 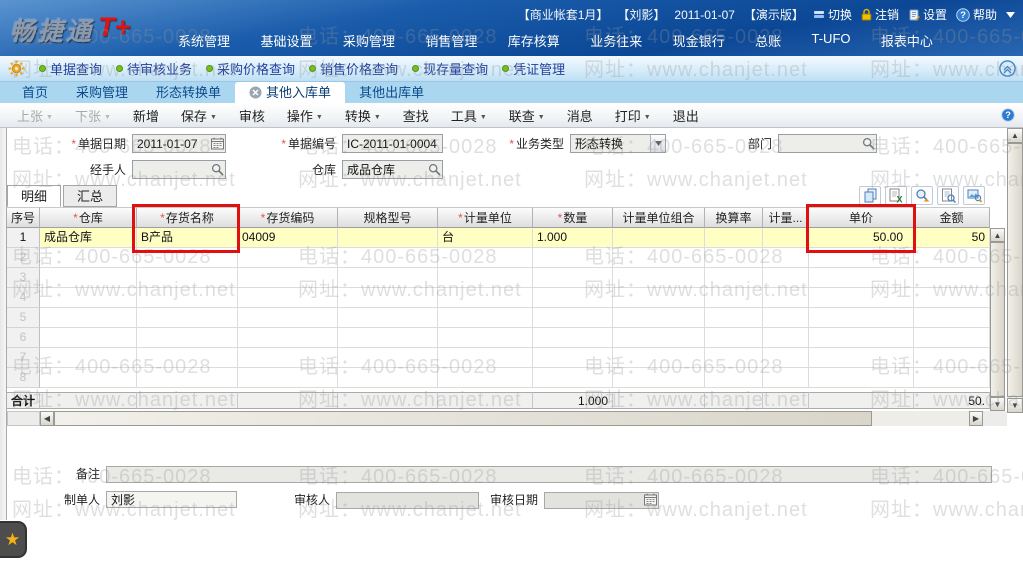 I want to click on grid-toolbar-picture-lookup-icon, so click(x=974, y=195).